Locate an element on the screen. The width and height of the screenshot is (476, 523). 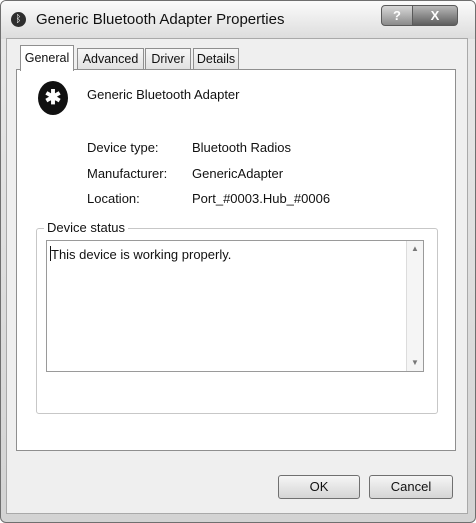
help-button: ? is located at coordinates (397, 15).